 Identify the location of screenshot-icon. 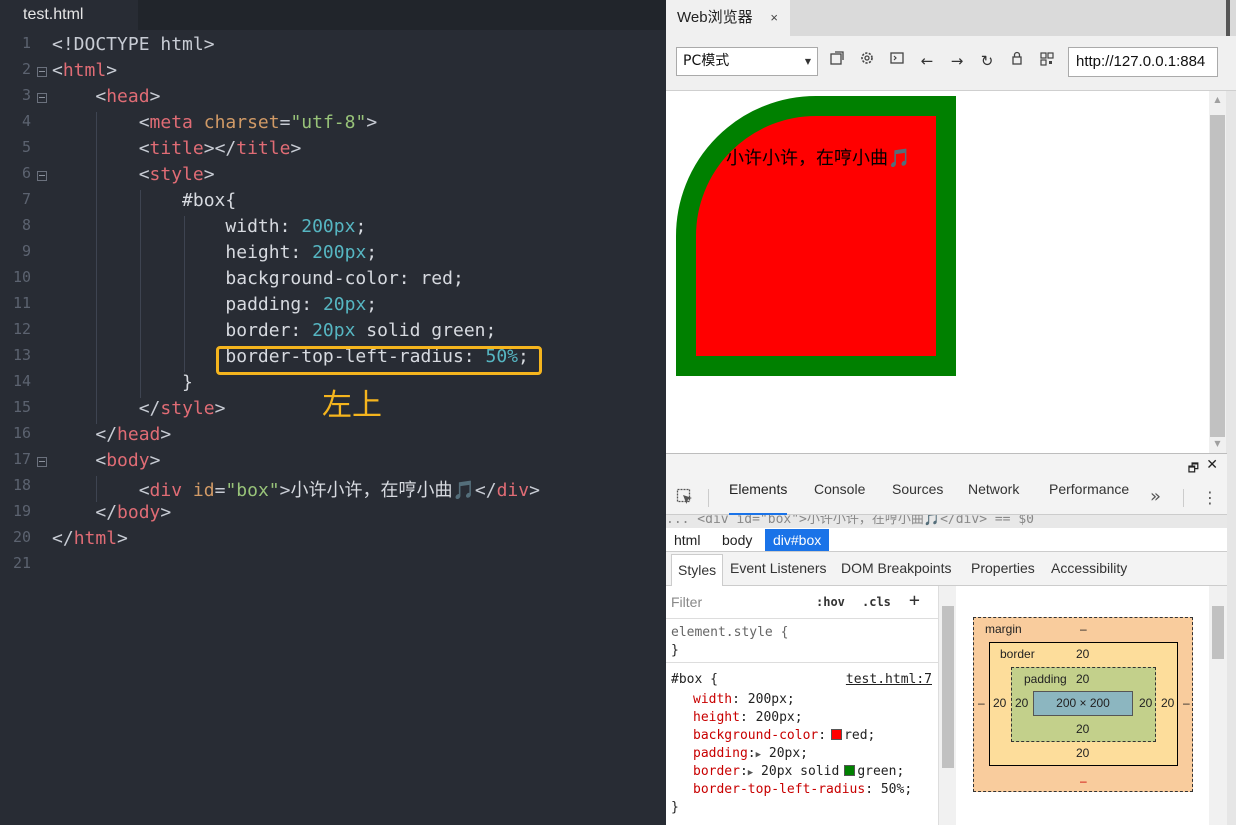
(837, 61).